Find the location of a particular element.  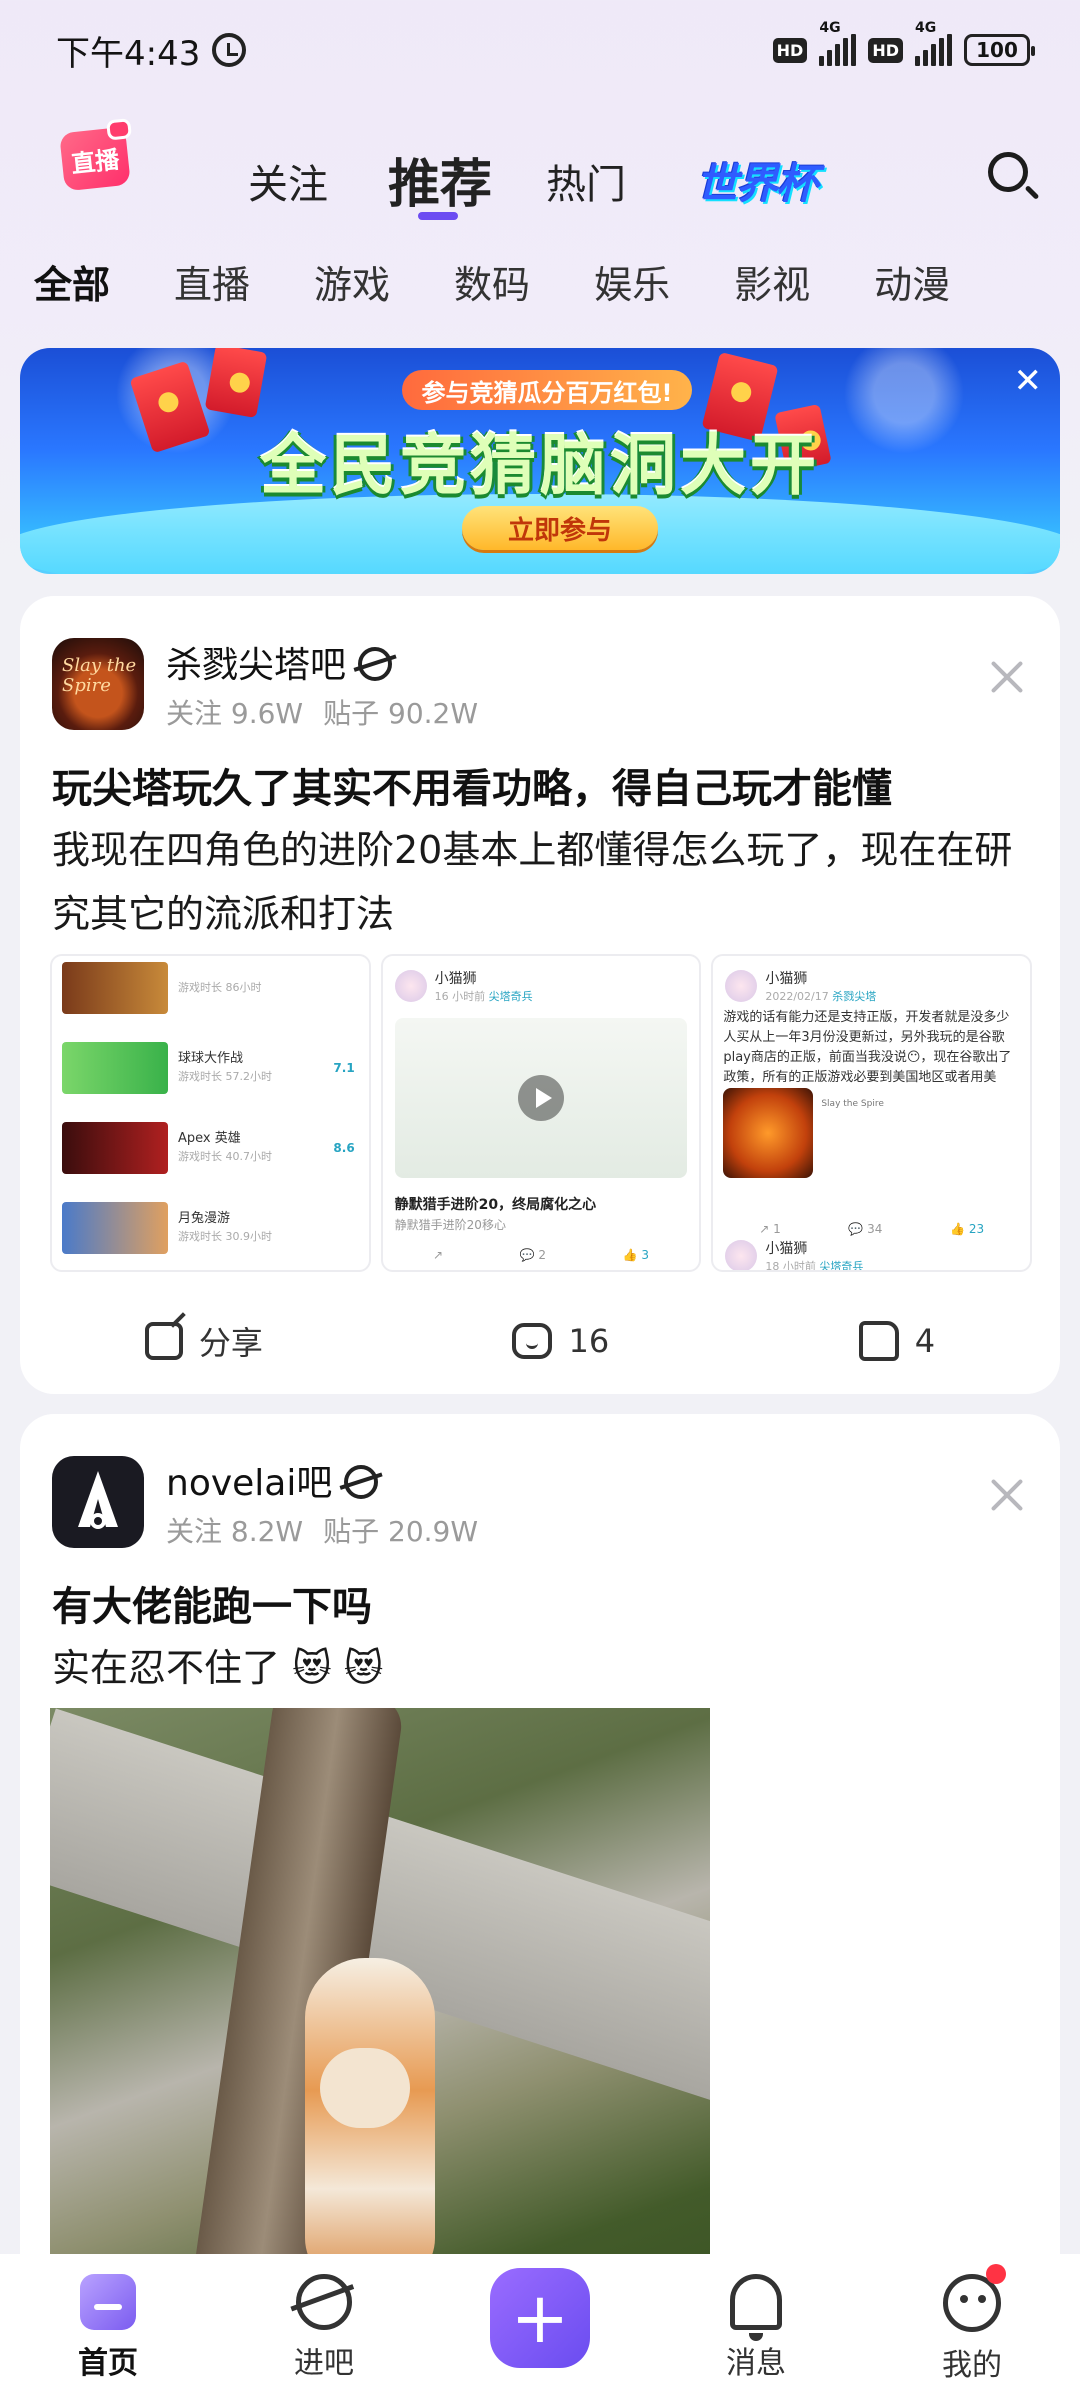

post-body: 实在忍不住了 😻 😻 is located at coordinates (547, 1668).